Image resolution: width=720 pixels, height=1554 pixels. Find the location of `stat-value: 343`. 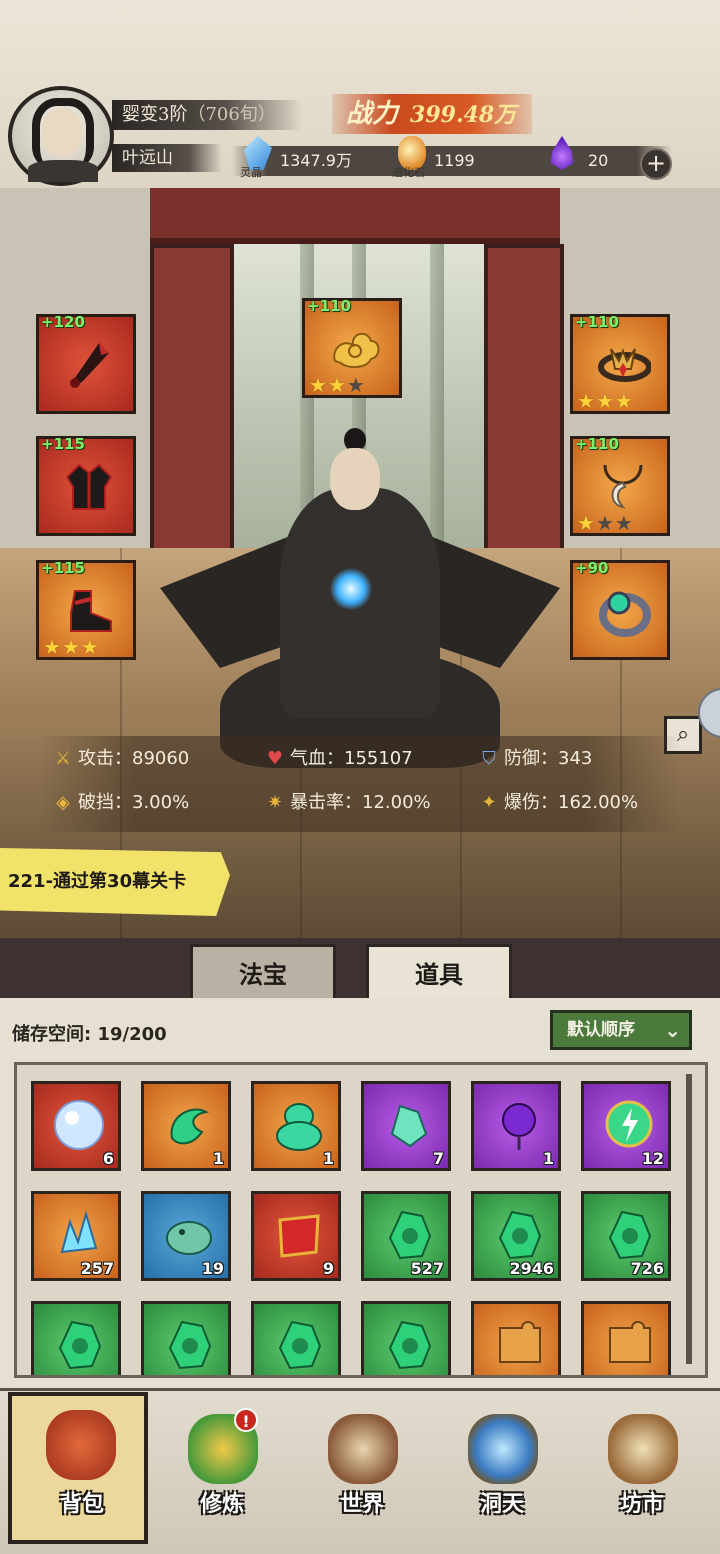

stat-value: 343 is located at coordinates (575, 758).